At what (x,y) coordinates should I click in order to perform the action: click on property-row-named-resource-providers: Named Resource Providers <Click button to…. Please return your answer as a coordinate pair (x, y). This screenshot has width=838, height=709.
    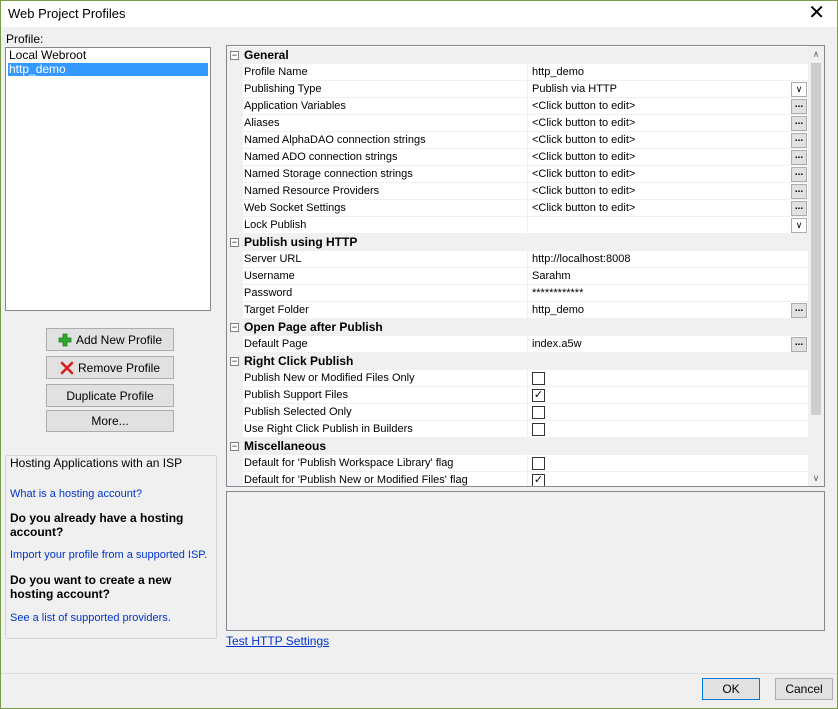
    Looking at the image, I should click on (518, 191).